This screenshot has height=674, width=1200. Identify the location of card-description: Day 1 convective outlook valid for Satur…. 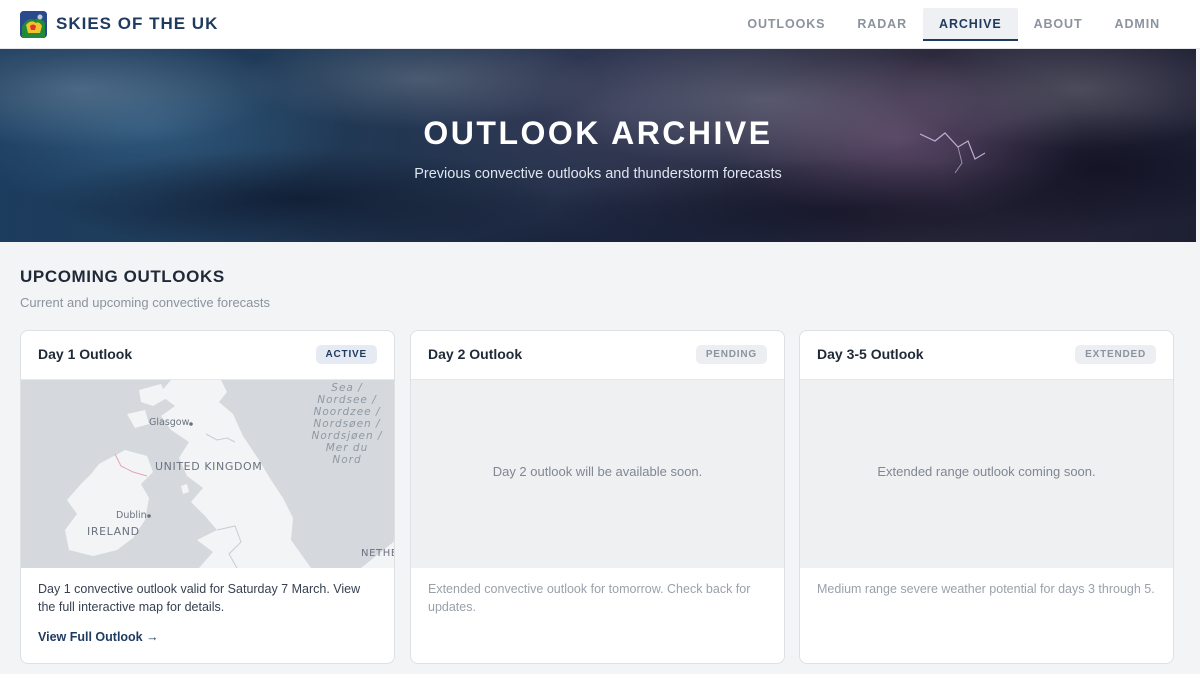
(199, 598).